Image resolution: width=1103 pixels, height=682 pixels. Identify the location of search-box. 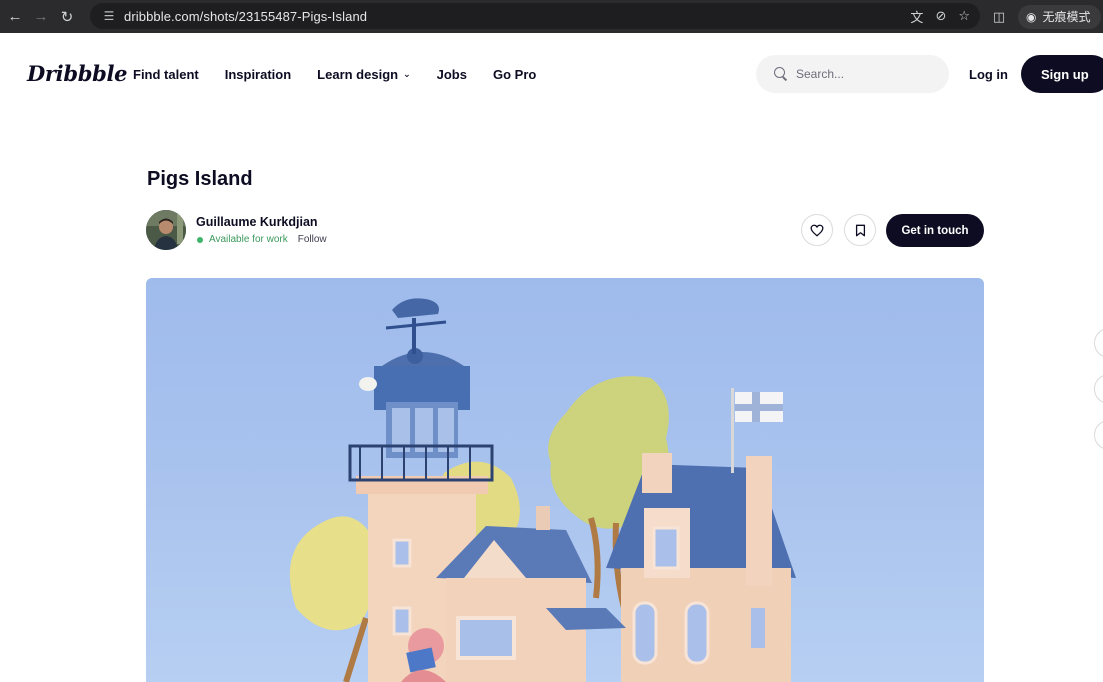
(852, 74).